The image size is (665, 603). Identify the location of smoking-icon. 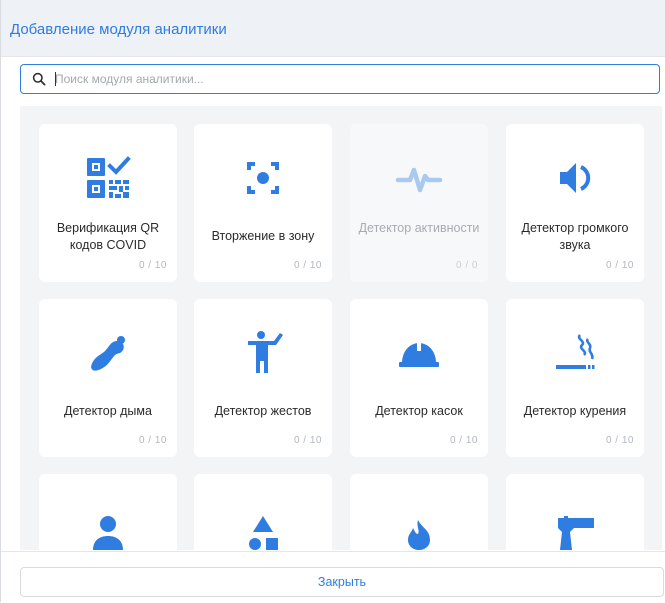
(575, 353).